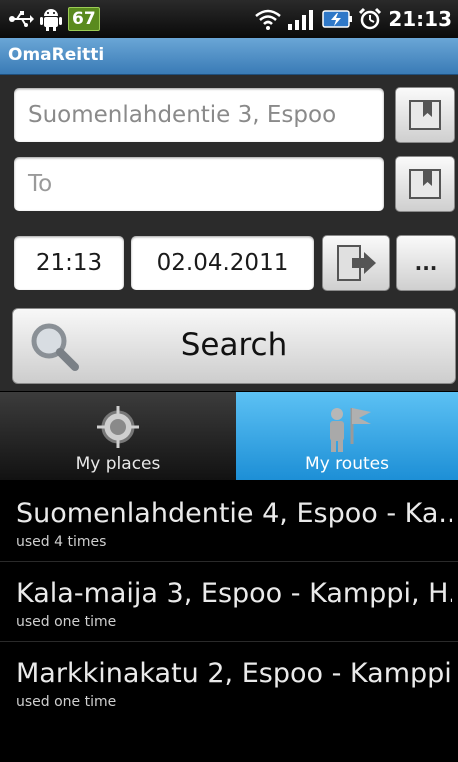  I want to click on departure-mode-button, so click(356, 263).